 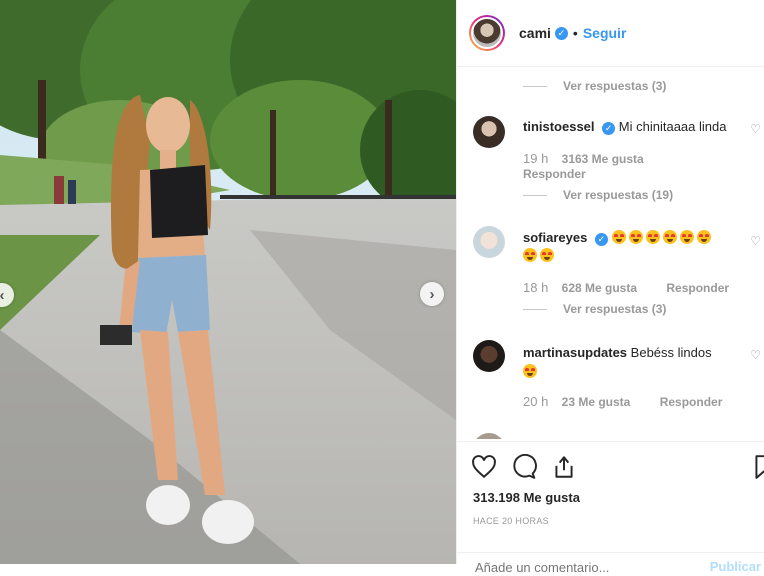 I want to click on chevron-right-icon: ›, so click(x=432, y=294).